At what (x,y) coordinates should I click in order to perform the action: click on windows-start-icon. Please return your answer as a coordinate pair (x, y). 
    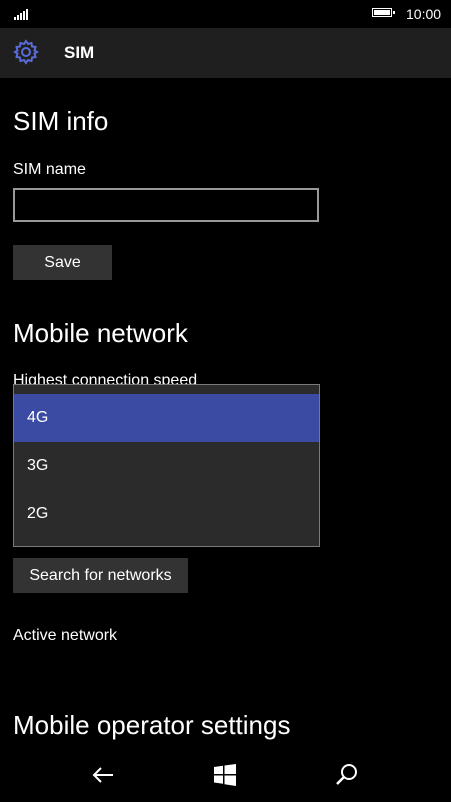
    Looking at the image, I should click on (225, 775).